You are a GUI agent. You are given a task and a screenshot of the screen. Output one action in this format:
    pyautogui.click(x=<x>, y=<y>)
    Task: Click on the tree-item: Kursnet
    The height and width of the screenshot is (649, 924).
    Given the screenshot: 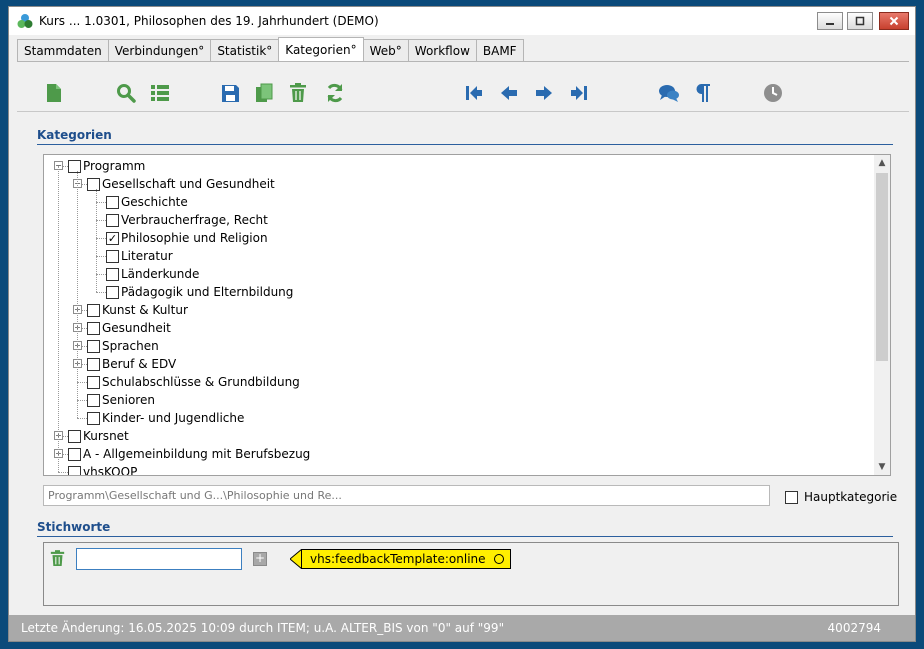 What is the action you would take?
    pyautogui.click(x=98, y=436)
    